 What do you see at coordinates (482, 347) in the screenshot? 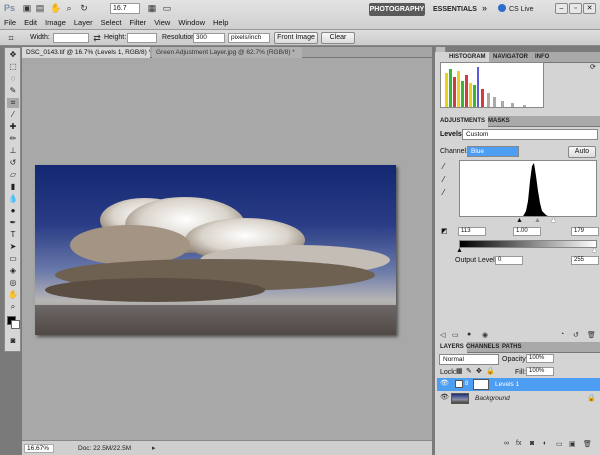
I see `tab-channels: CHANNELS` at bounding box center [482, 347].